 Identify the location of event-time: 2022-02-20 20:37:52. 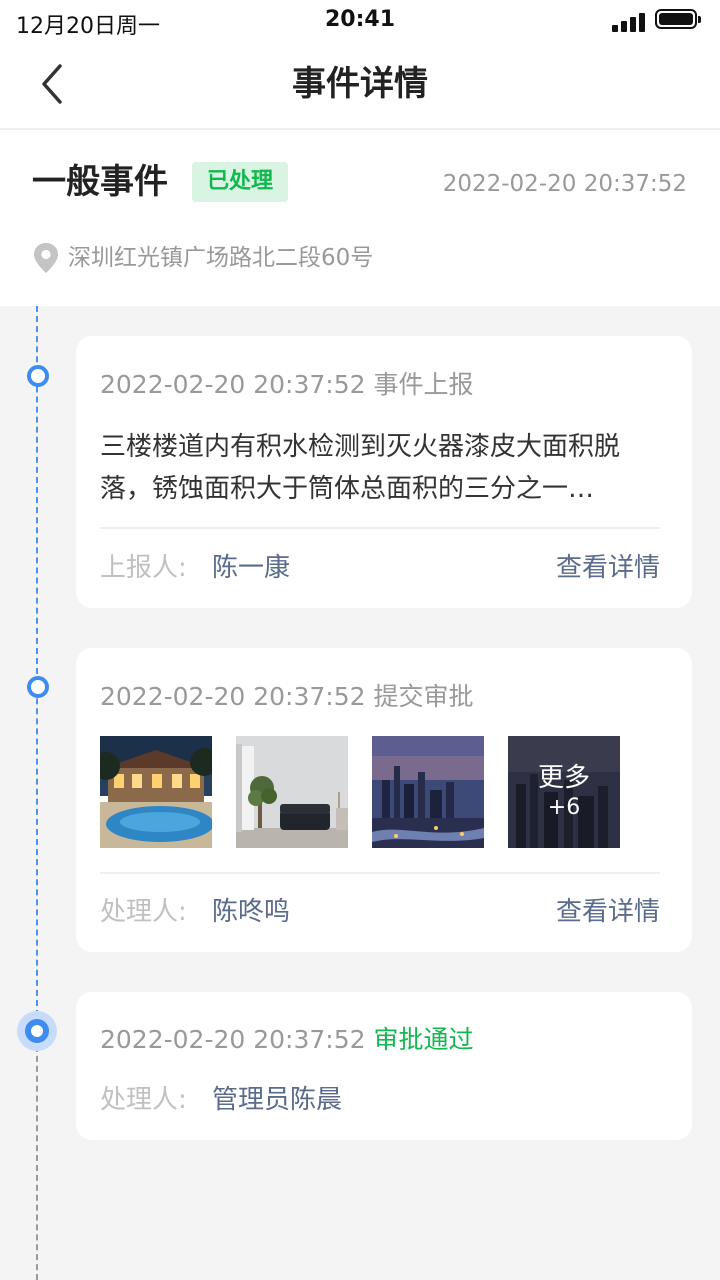
(564, 184).